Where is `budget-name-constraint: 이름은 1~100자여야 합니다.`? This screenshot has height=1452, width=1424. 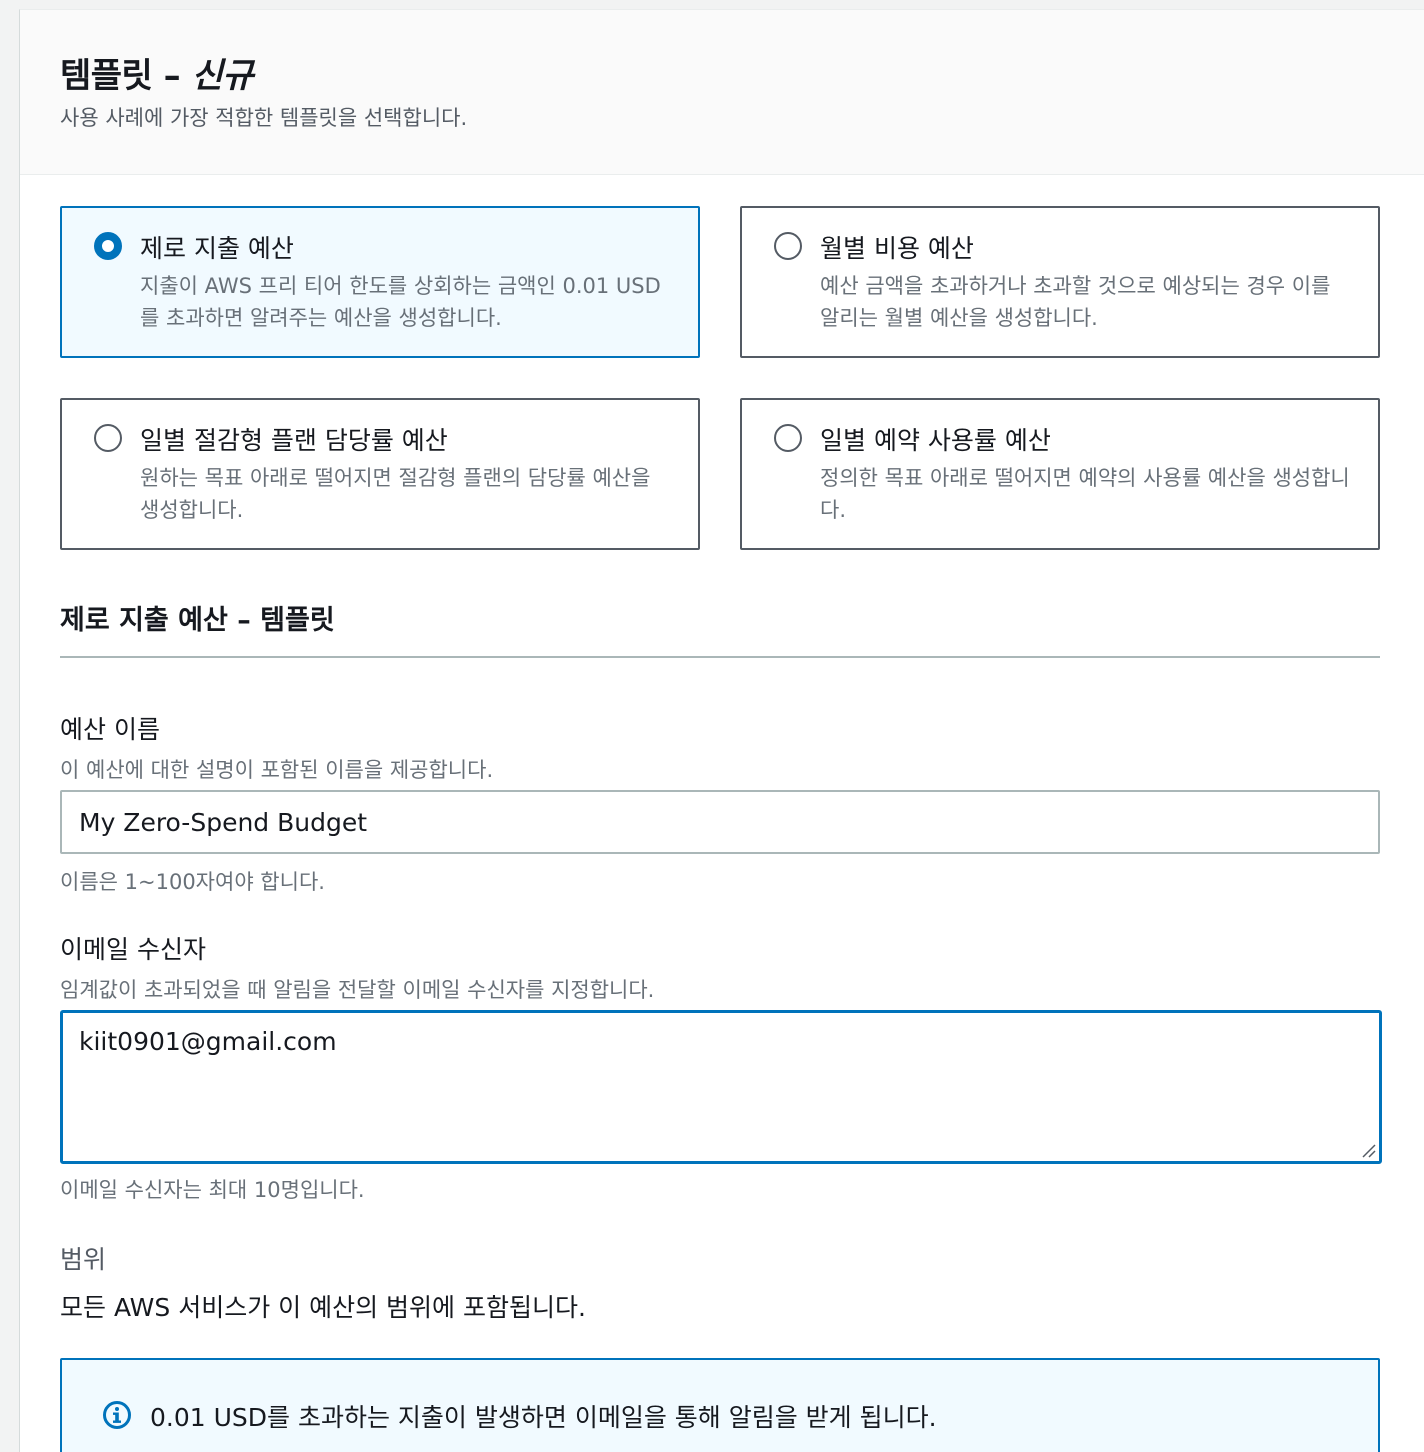
budget-name-constraint: 이름은 1~100자여야 합니다. is located at coordinates (192, 882).